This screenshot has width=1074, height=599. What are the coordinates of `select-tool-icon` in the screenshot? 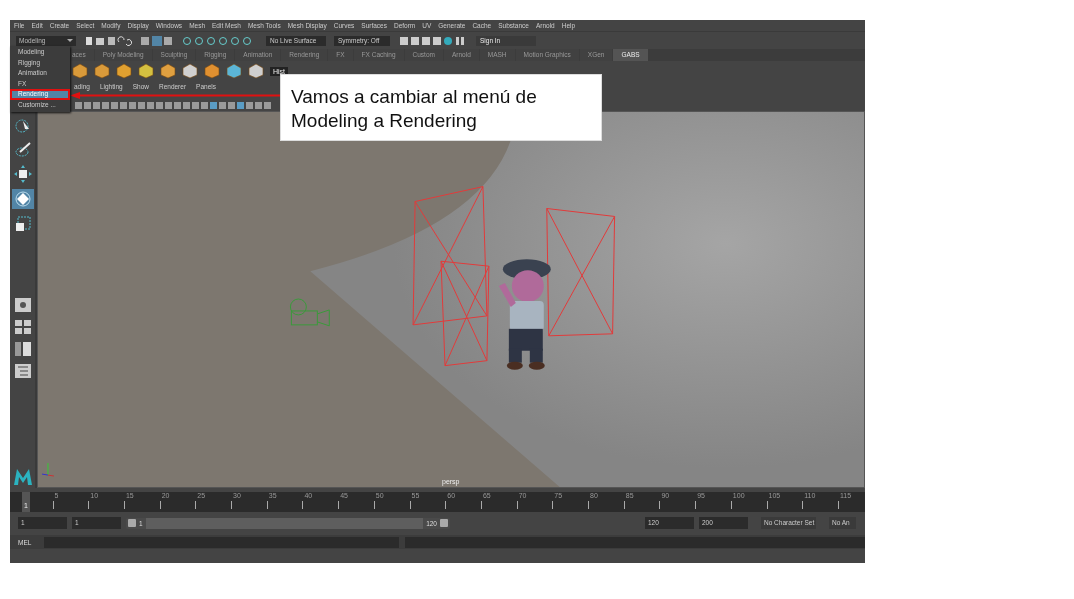 It's located at (22, 126).